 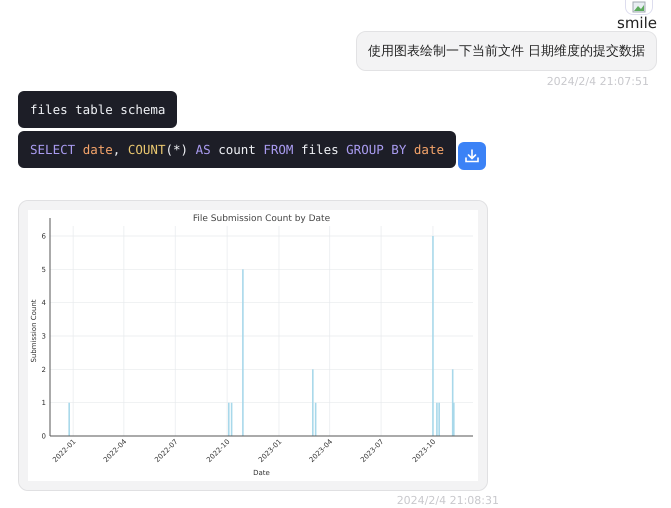 What do you see at coordinates (237, 149) in the screenshot?
I see `sql-message: SELECT date, COUNT(*) AS count FROM files GROUP BY date` at bounding box center [237, 149].